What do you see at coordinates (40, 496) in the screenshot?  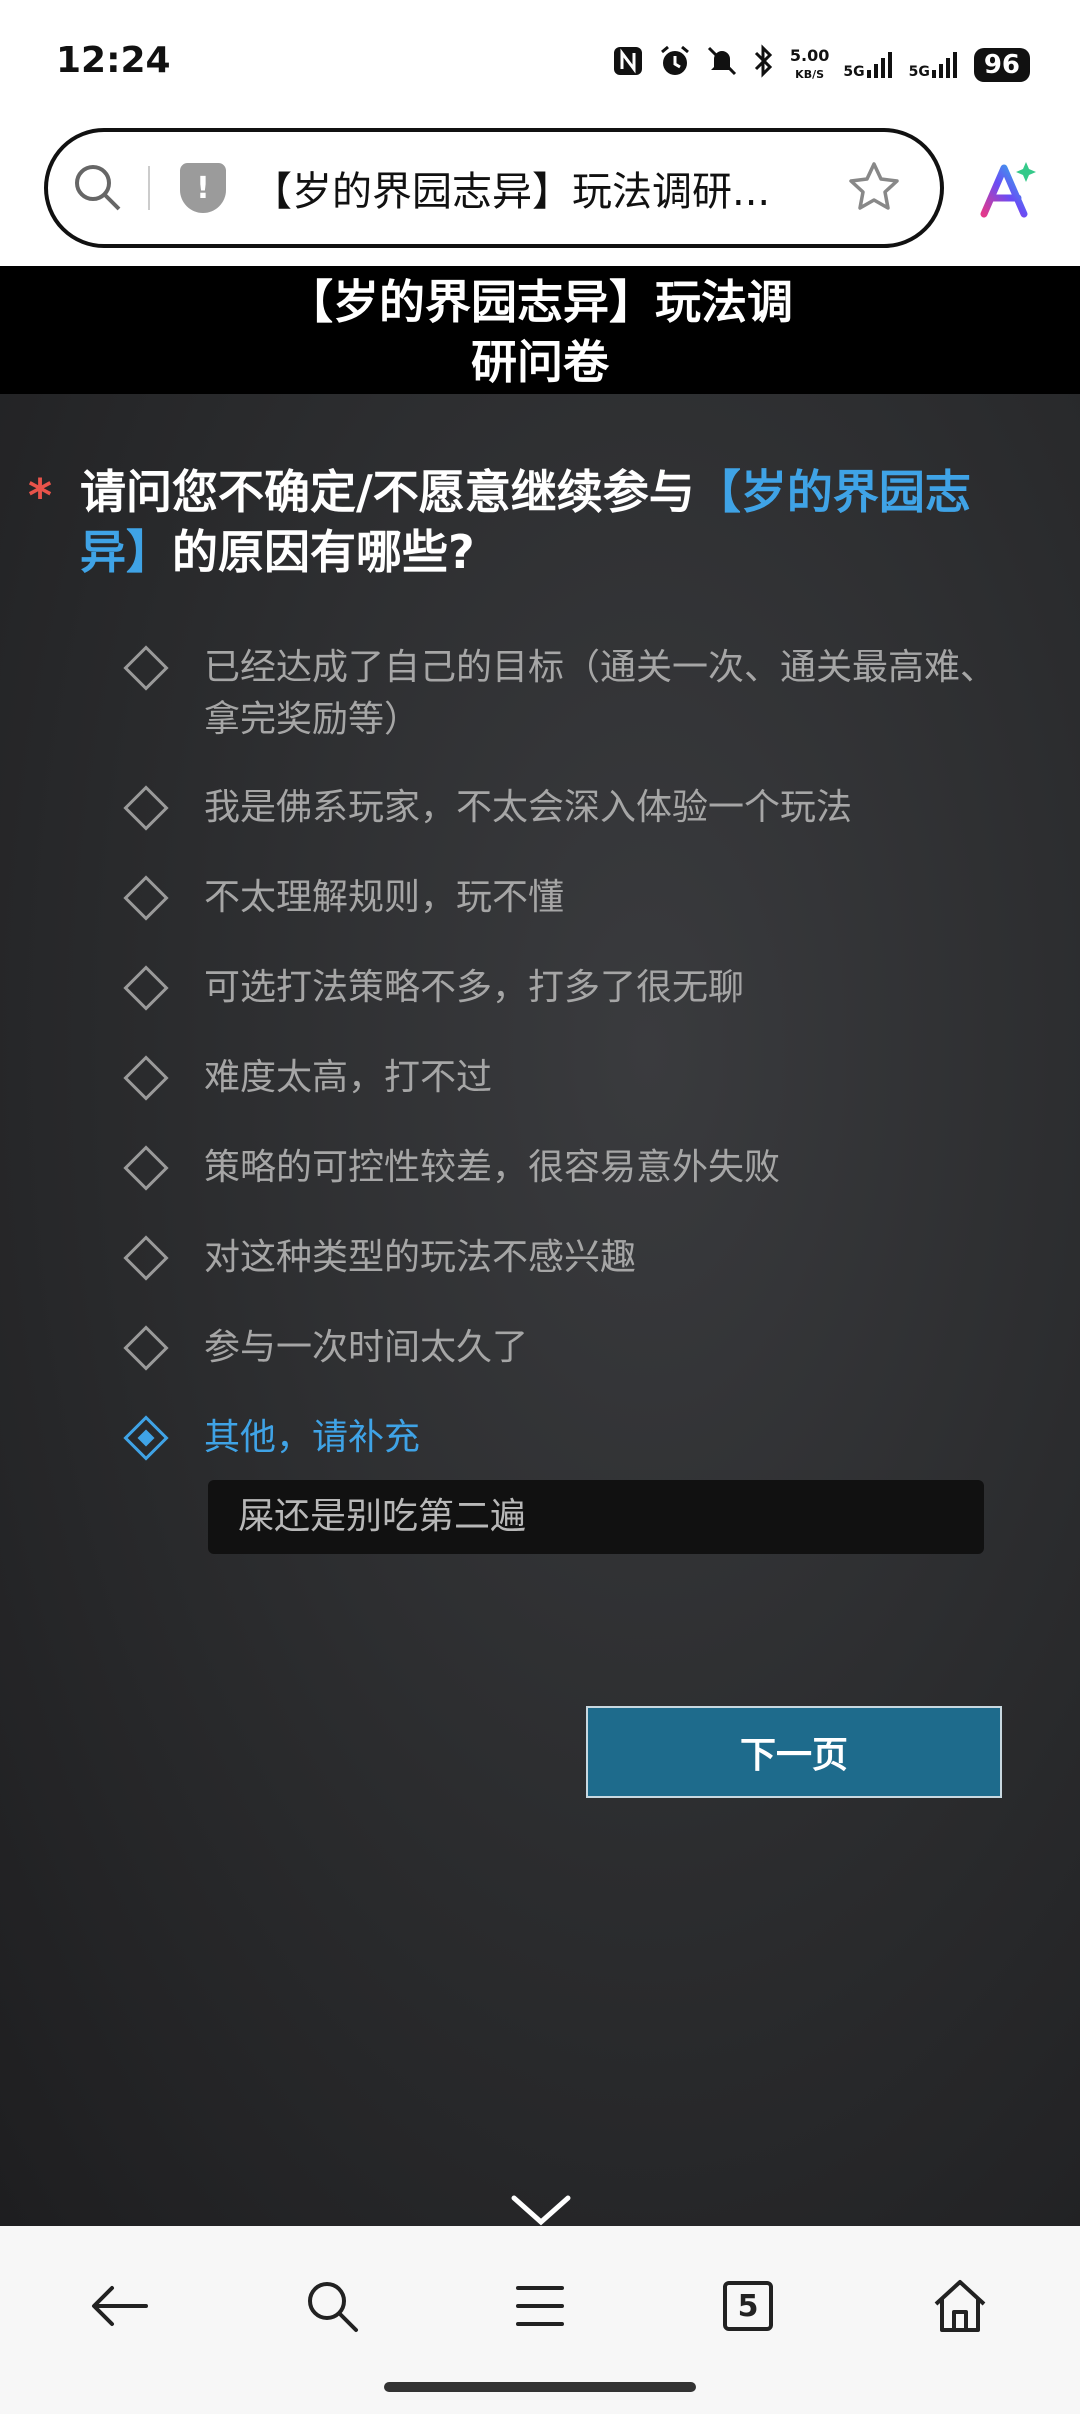 I see `required-star: *` at bounding box center [40, 496].